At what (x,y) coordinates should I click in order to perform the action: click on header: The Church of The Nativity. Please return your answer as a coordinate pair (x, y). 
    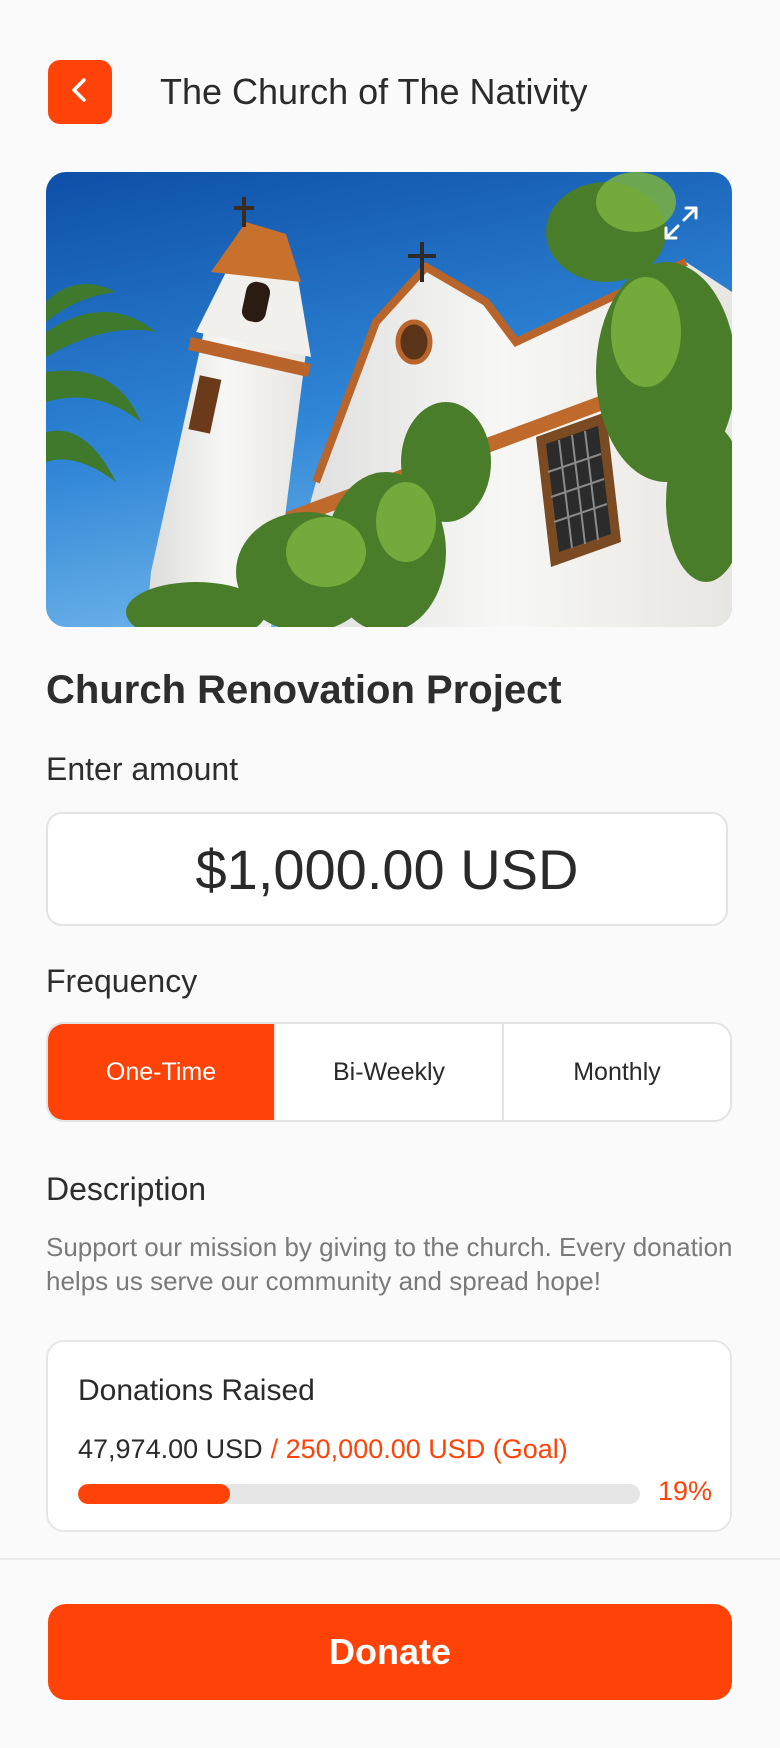
    Looking at the image, I should click on (390, 85).